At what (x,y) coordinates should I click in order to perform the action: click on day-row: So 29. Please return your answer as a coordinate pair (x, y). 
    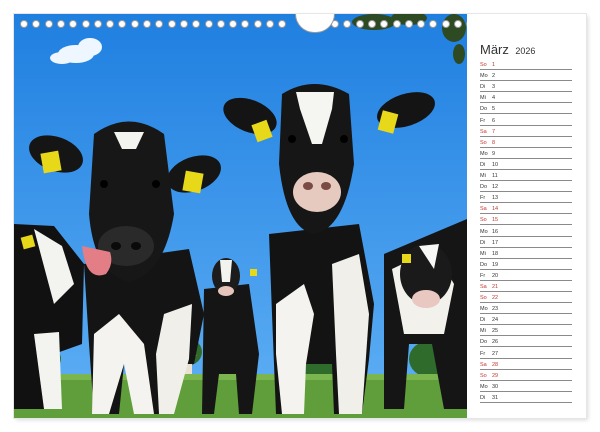
    Looking at the image, I should click on (526, 375).